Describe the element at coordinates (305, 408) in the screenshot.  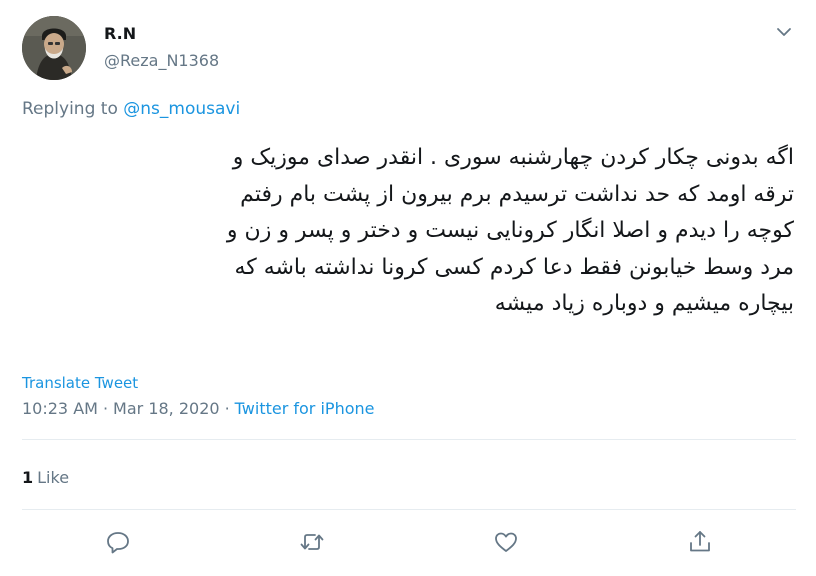
I see `tweet-source-link: Twitter for iPhone` at that location.